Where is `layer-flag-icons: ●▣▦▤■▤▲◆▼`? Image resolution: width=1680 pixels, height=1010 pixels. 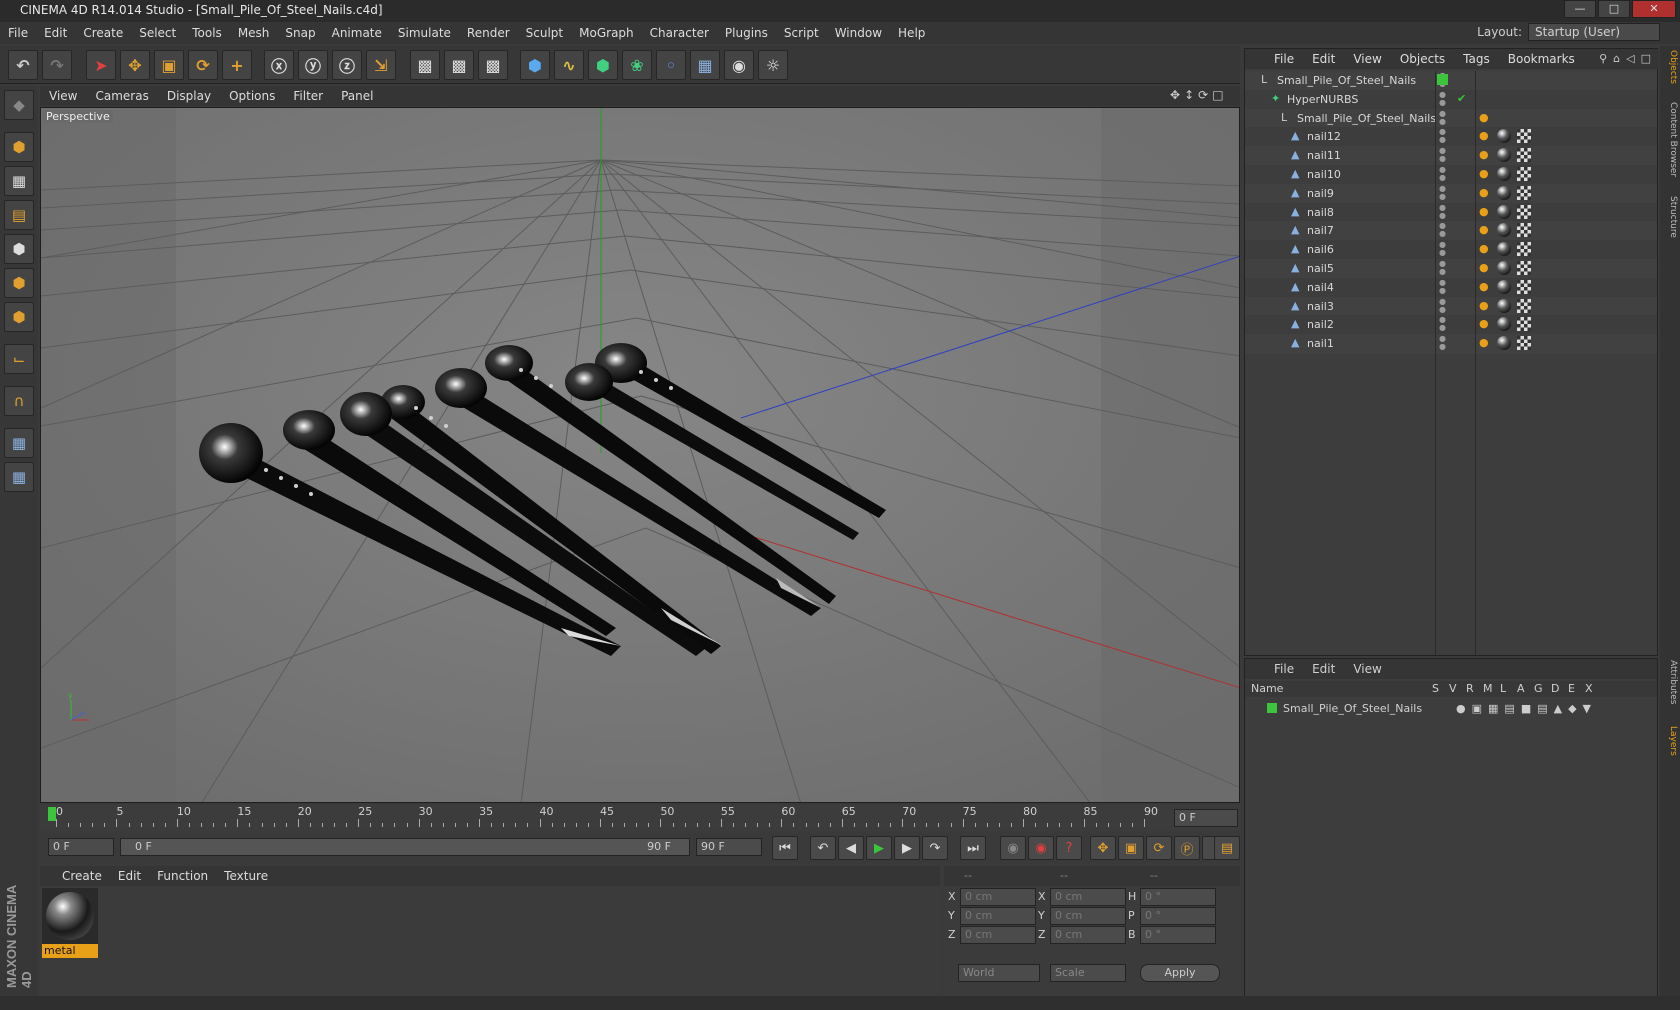 layer-flag-icons: ●▣▦▤■▤▲◆▼ is located at coordinates (1526, 708).